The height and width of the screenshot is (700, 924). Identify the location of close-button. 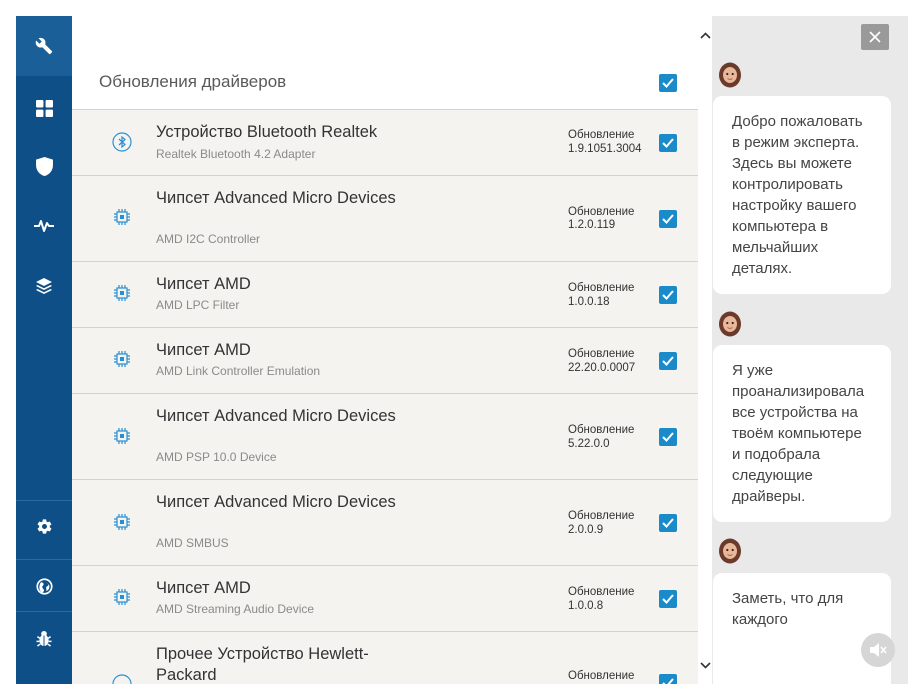
(875, 37).